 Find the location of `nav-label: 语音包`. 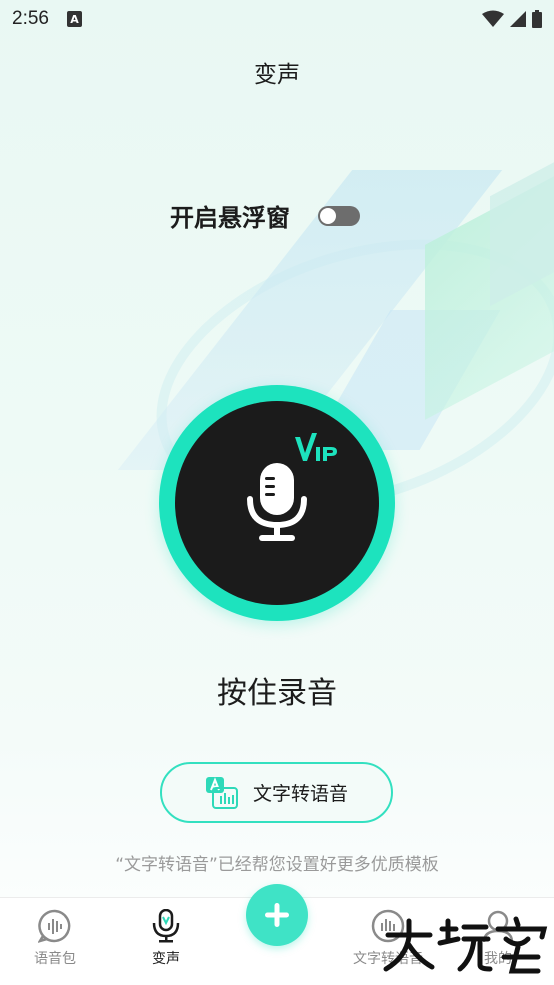

nav-label: 语音包 is located at coordinates (55, 959).